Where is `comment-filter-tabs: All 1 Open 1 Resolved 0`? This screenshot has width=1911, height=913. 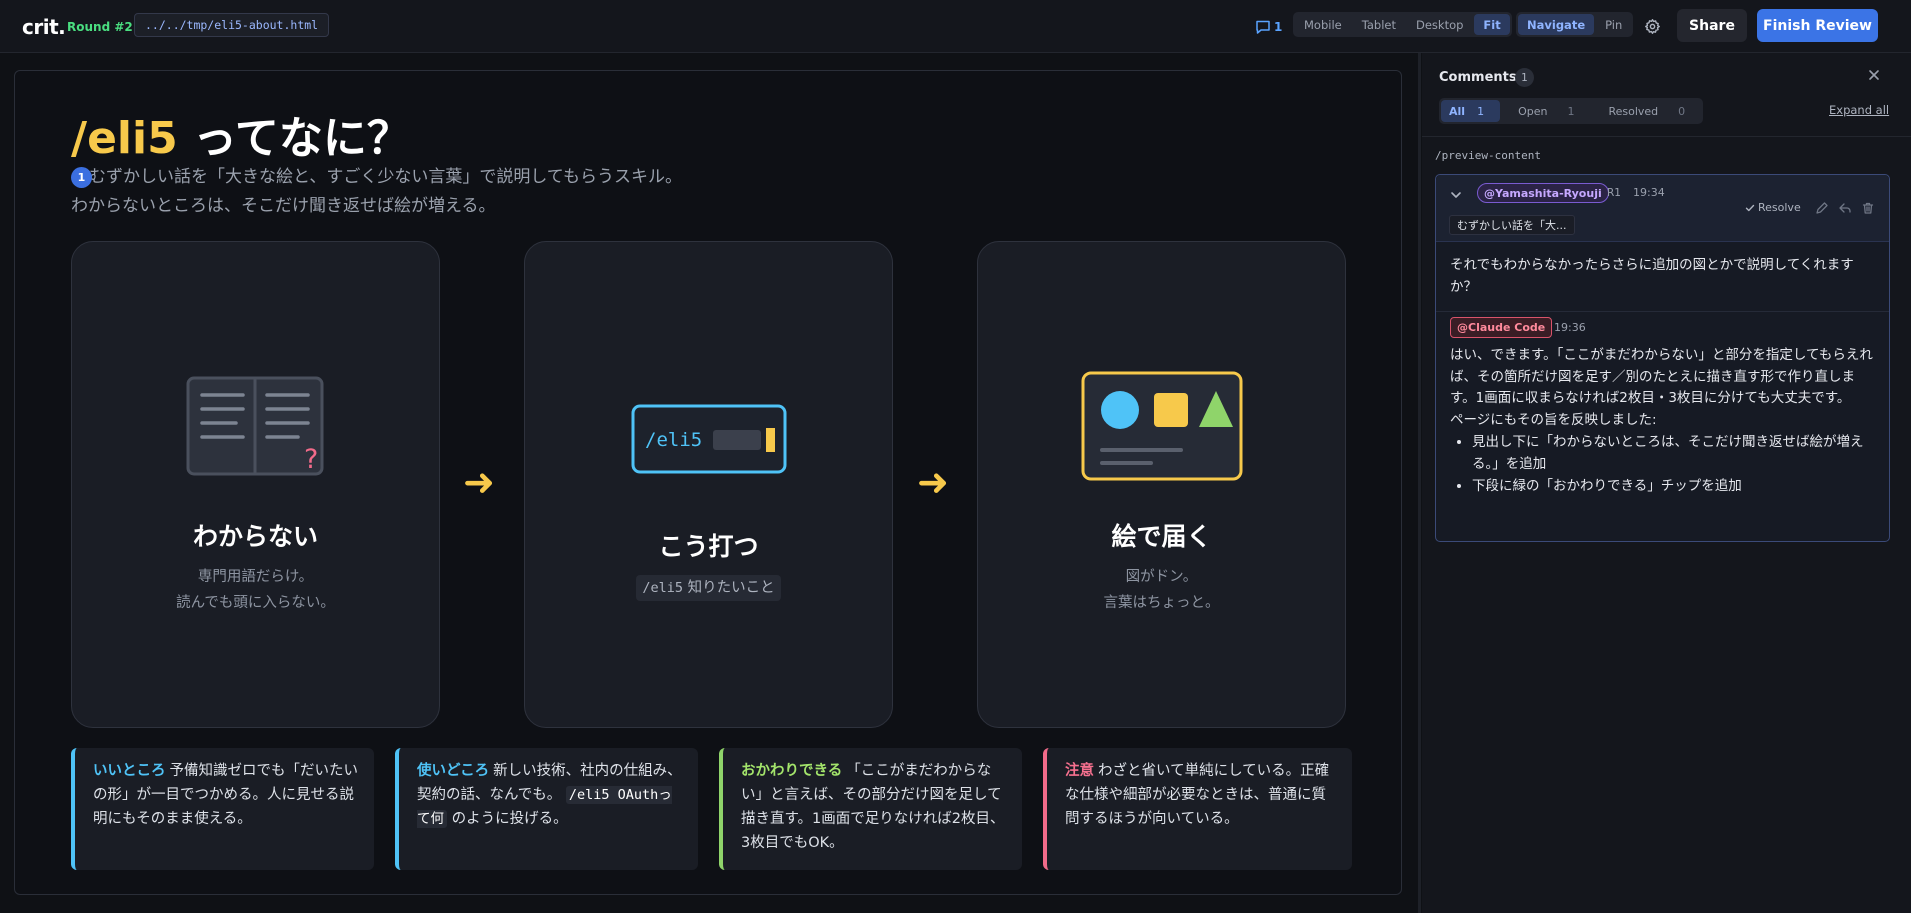 comment-filter-tabs: All 1 Open 1 Resolved 0 is located at coordinates (1571, 111).